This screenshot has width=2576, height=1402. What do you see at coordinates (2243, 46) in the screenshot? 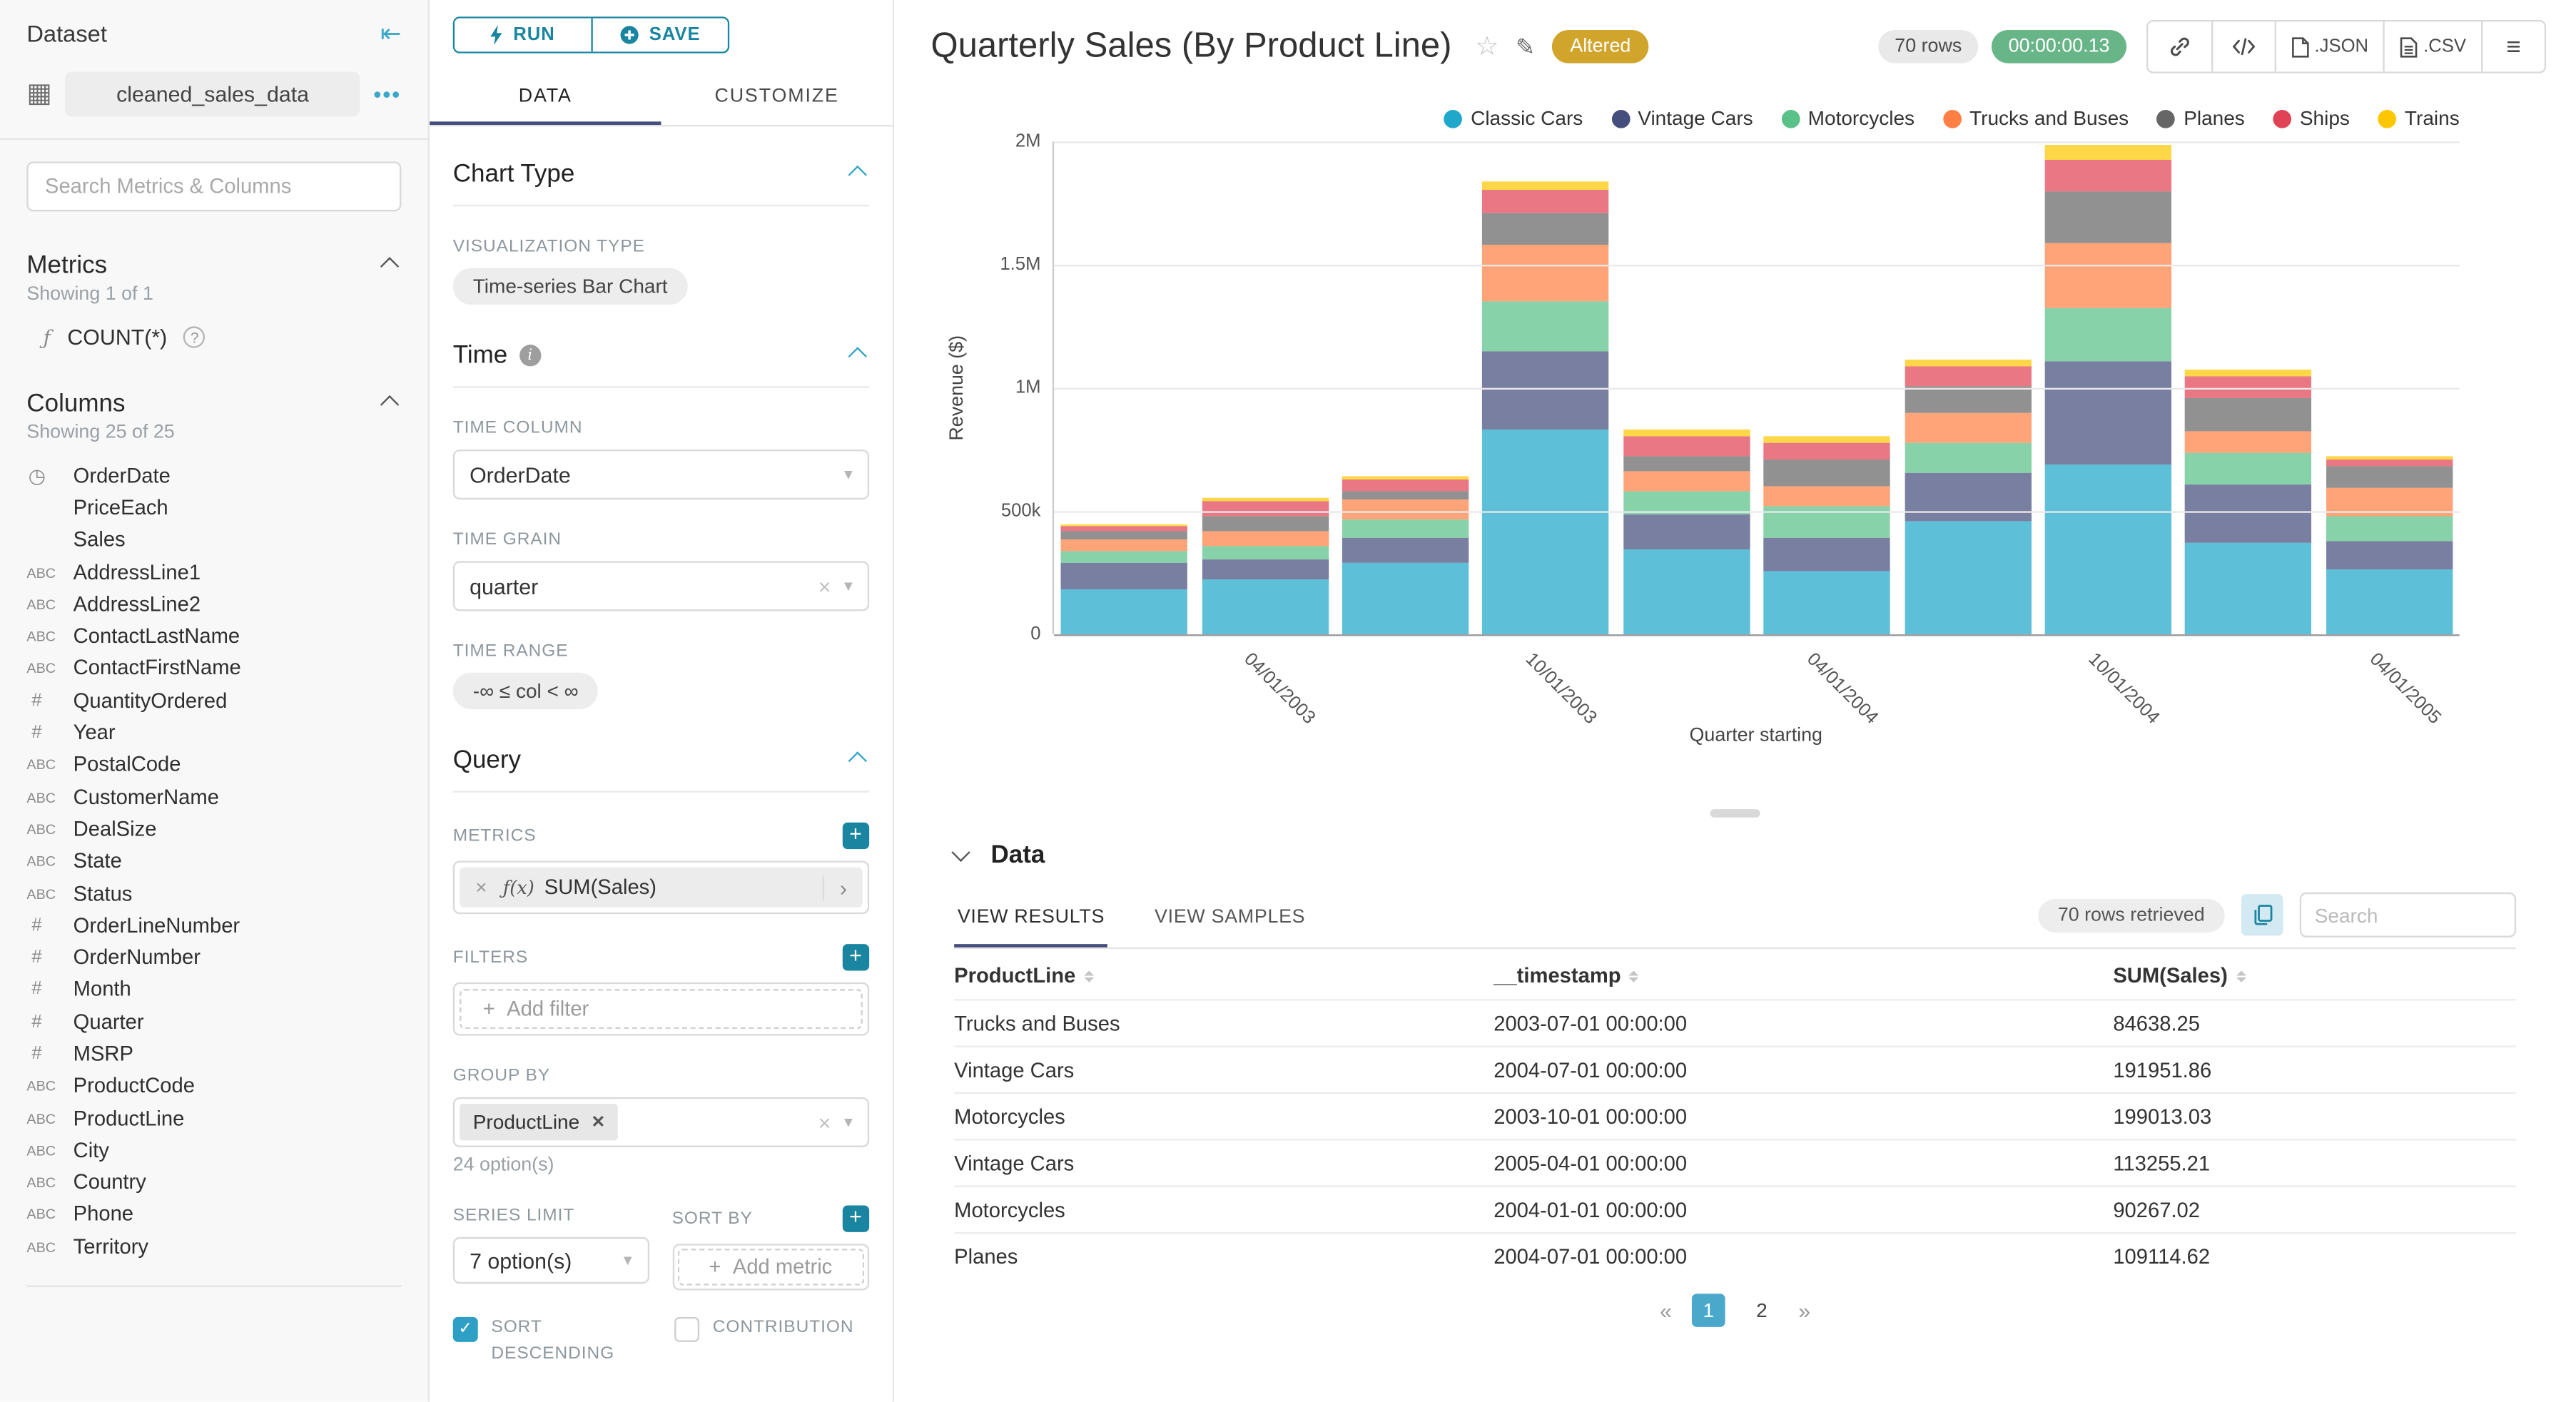
I see `embed-code-button` at bounding box center [2243, 46].